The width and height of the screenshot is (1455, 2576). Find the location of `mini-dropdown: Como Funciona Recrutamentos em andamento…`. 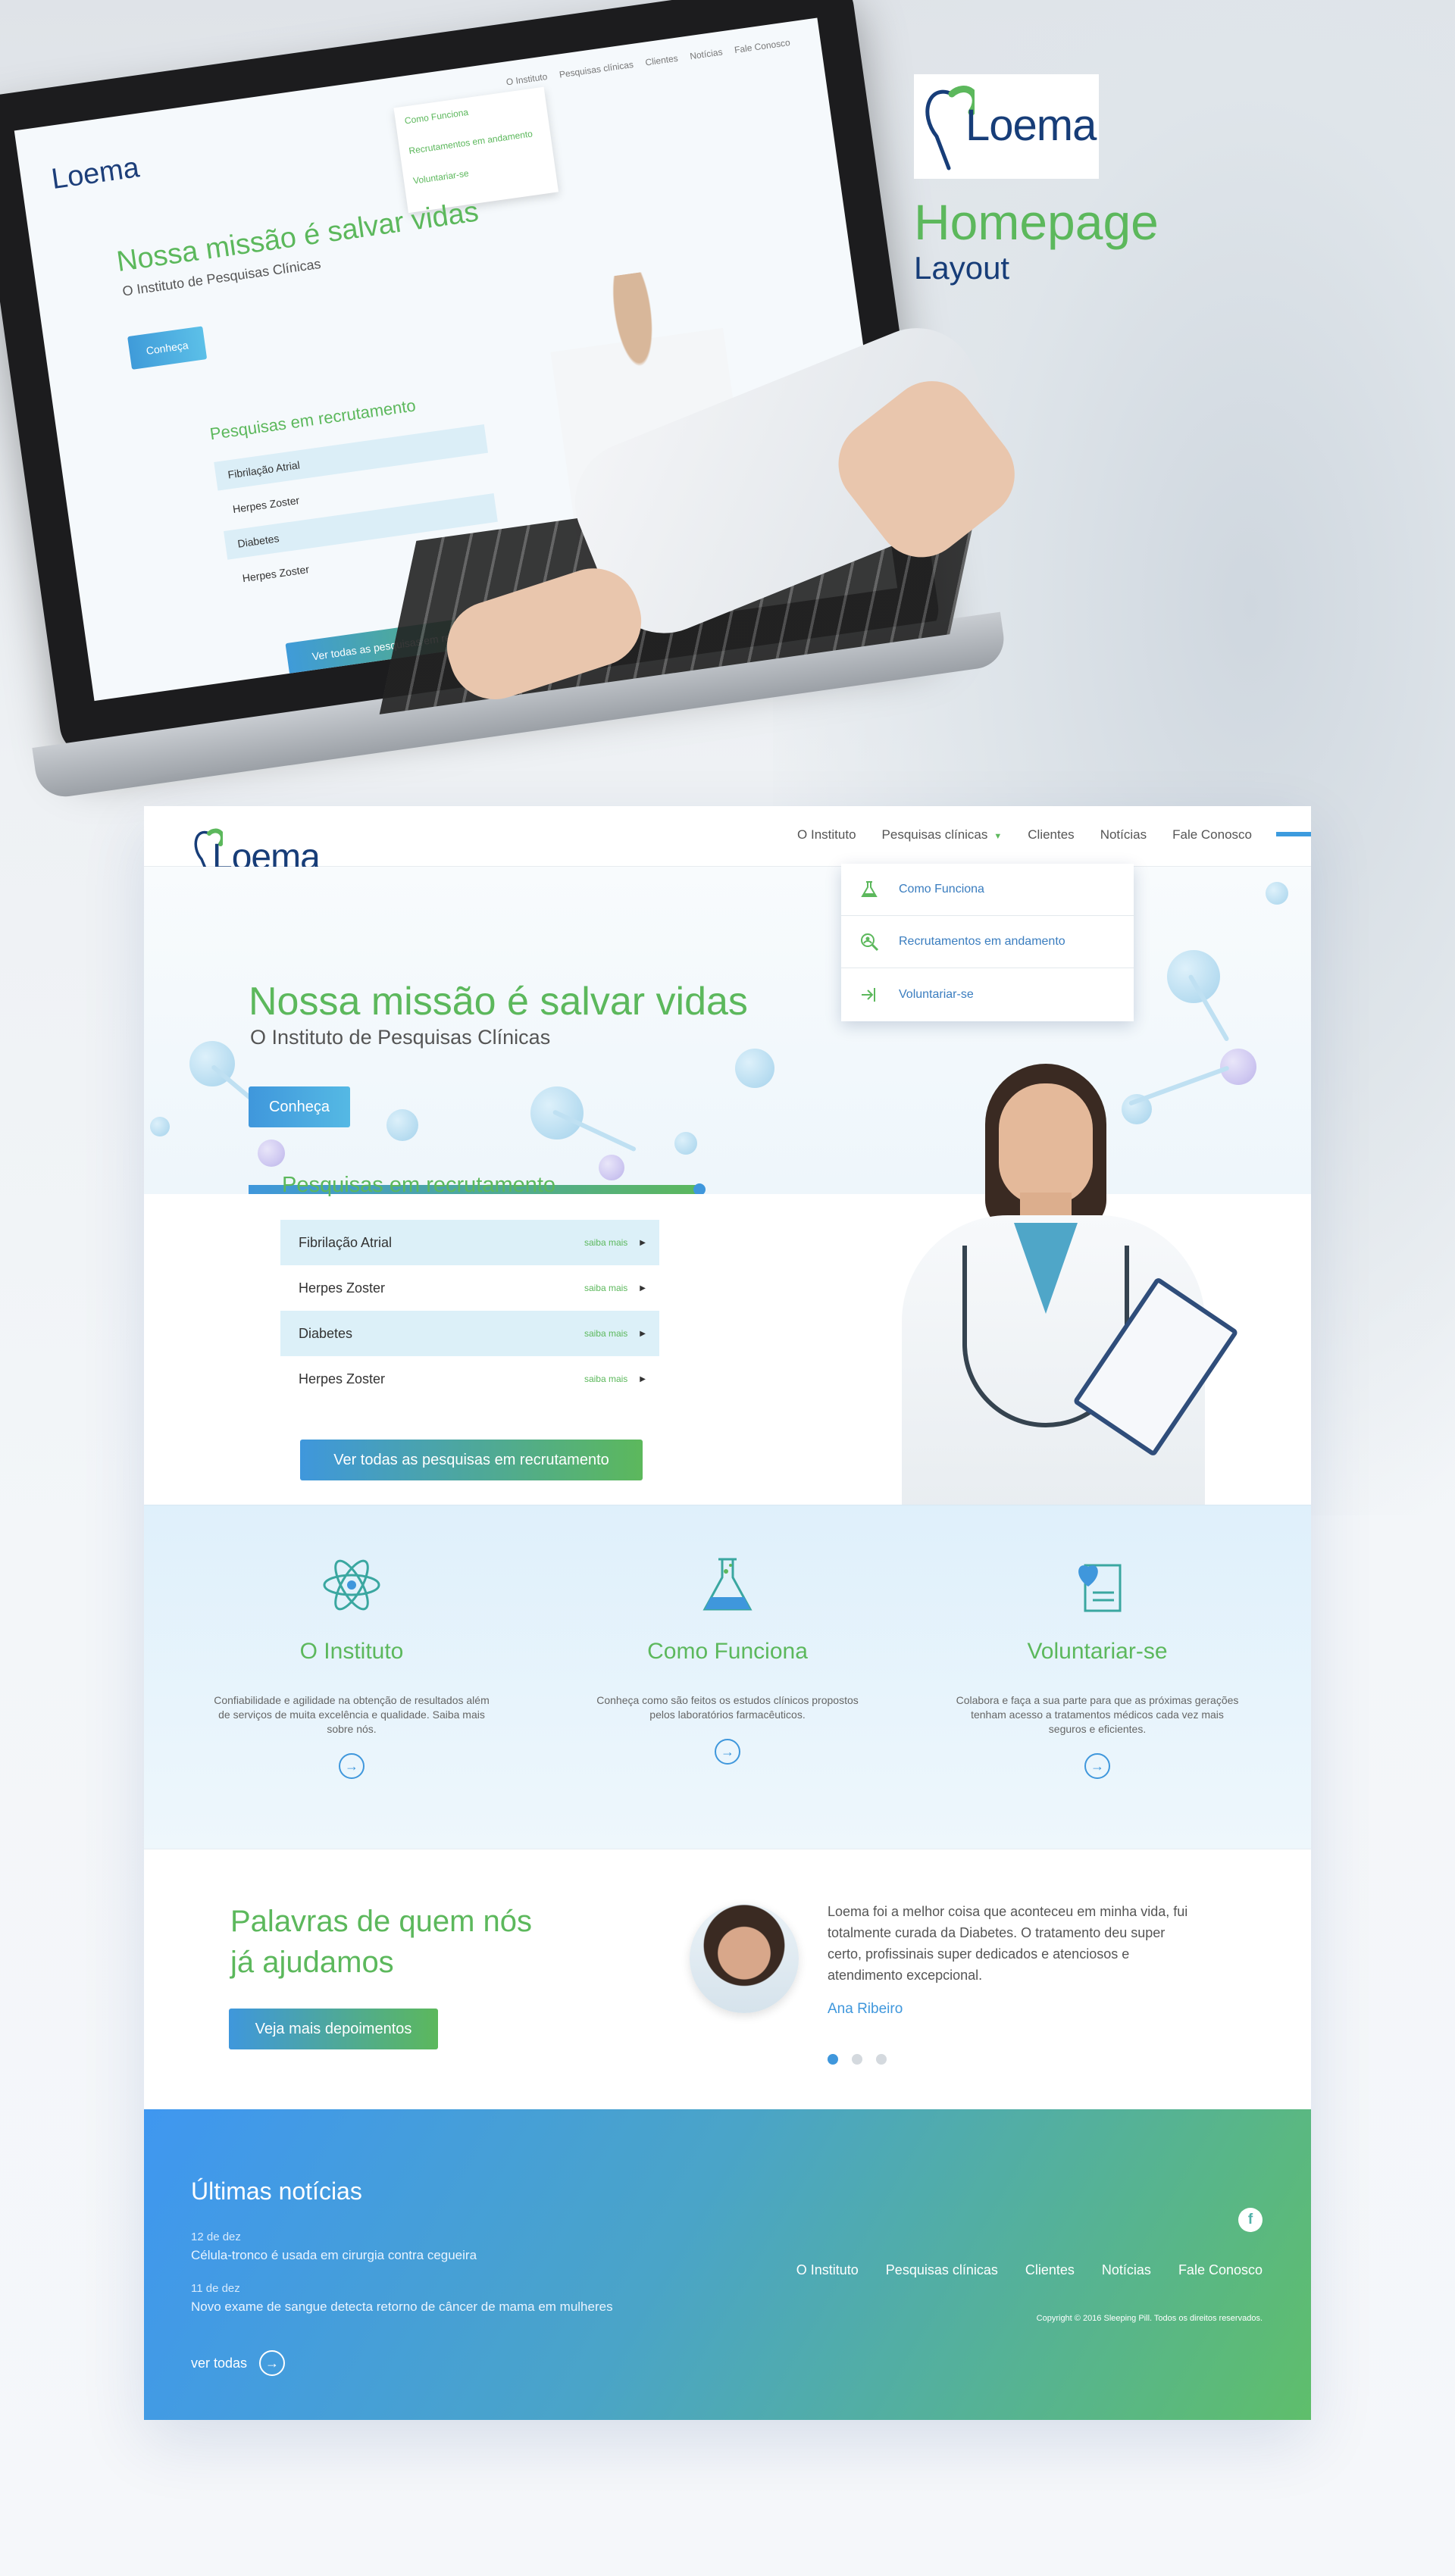

mini-dropdown: Como Funciona Recrutamentos em andamento… is located at coordinates (476, 150).